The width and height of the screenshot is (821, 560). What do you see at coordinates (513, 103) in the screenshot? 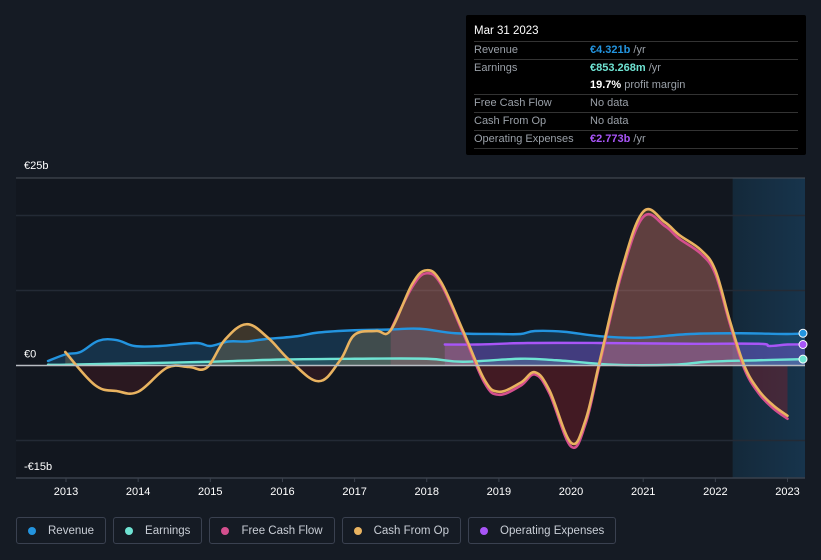
I see `tooltip-label: Free Cash Flow` at bounding box center [513, 103].